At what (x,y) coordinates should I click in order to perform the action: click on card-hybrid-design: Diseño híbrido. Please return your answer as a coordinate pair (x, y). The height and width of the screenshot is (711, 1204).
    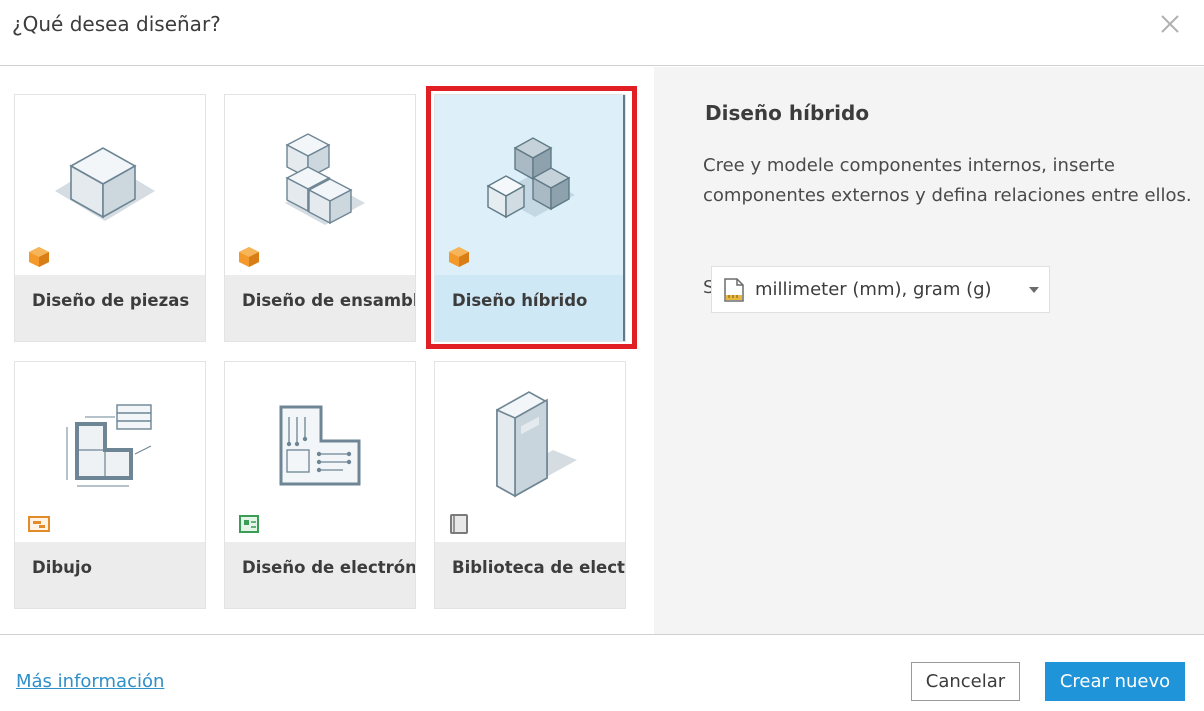
    Looking at the image, I should click on (530, 218).